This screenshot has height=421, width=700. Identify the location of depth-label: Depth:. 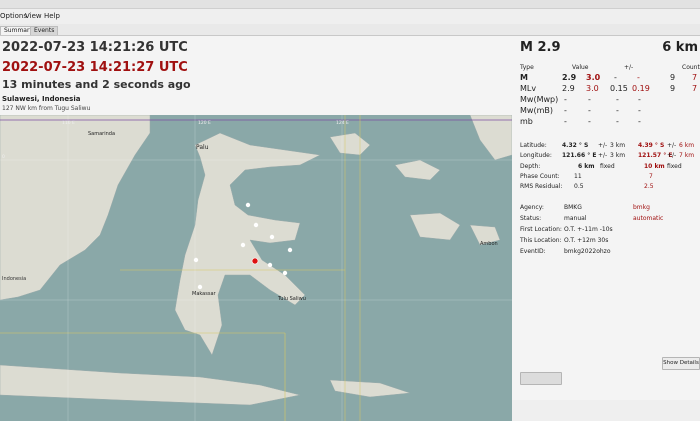
(530, 166).